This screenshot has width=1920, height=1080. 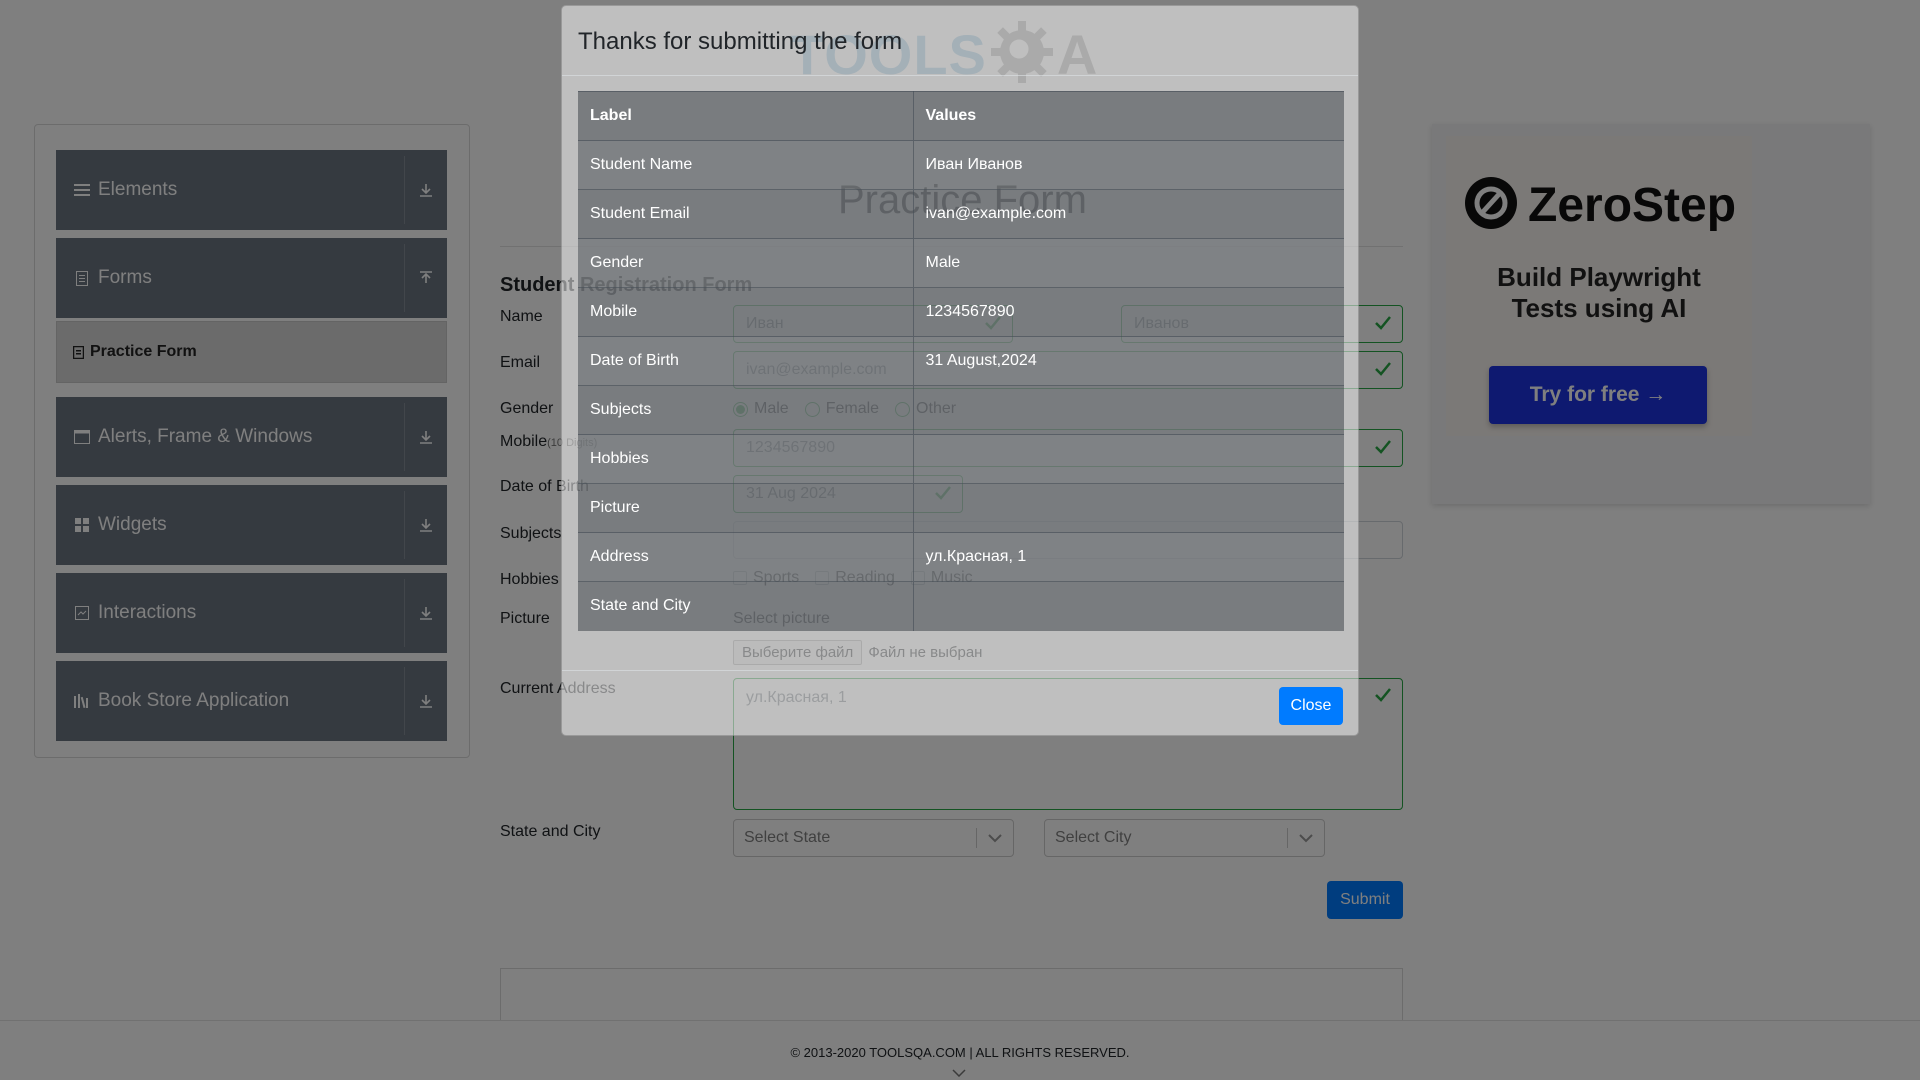 I want to click on table-row: Mobile 1234567890, so click(x=961, y=312).